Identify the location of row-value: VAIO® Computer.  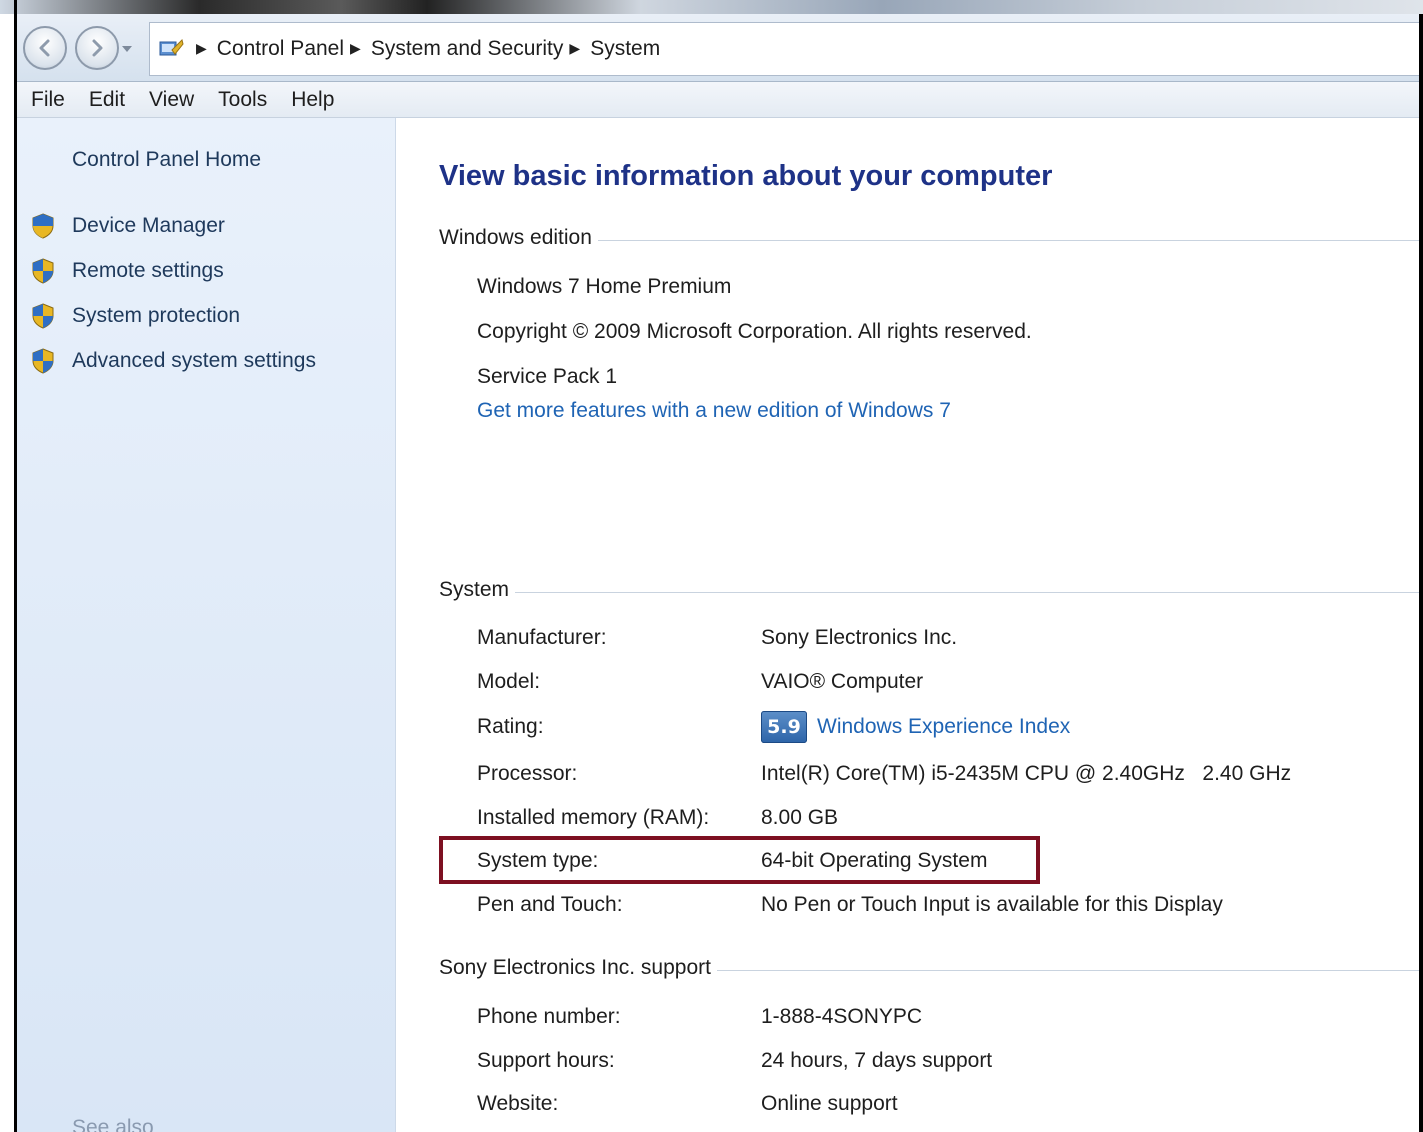
(842, 681).